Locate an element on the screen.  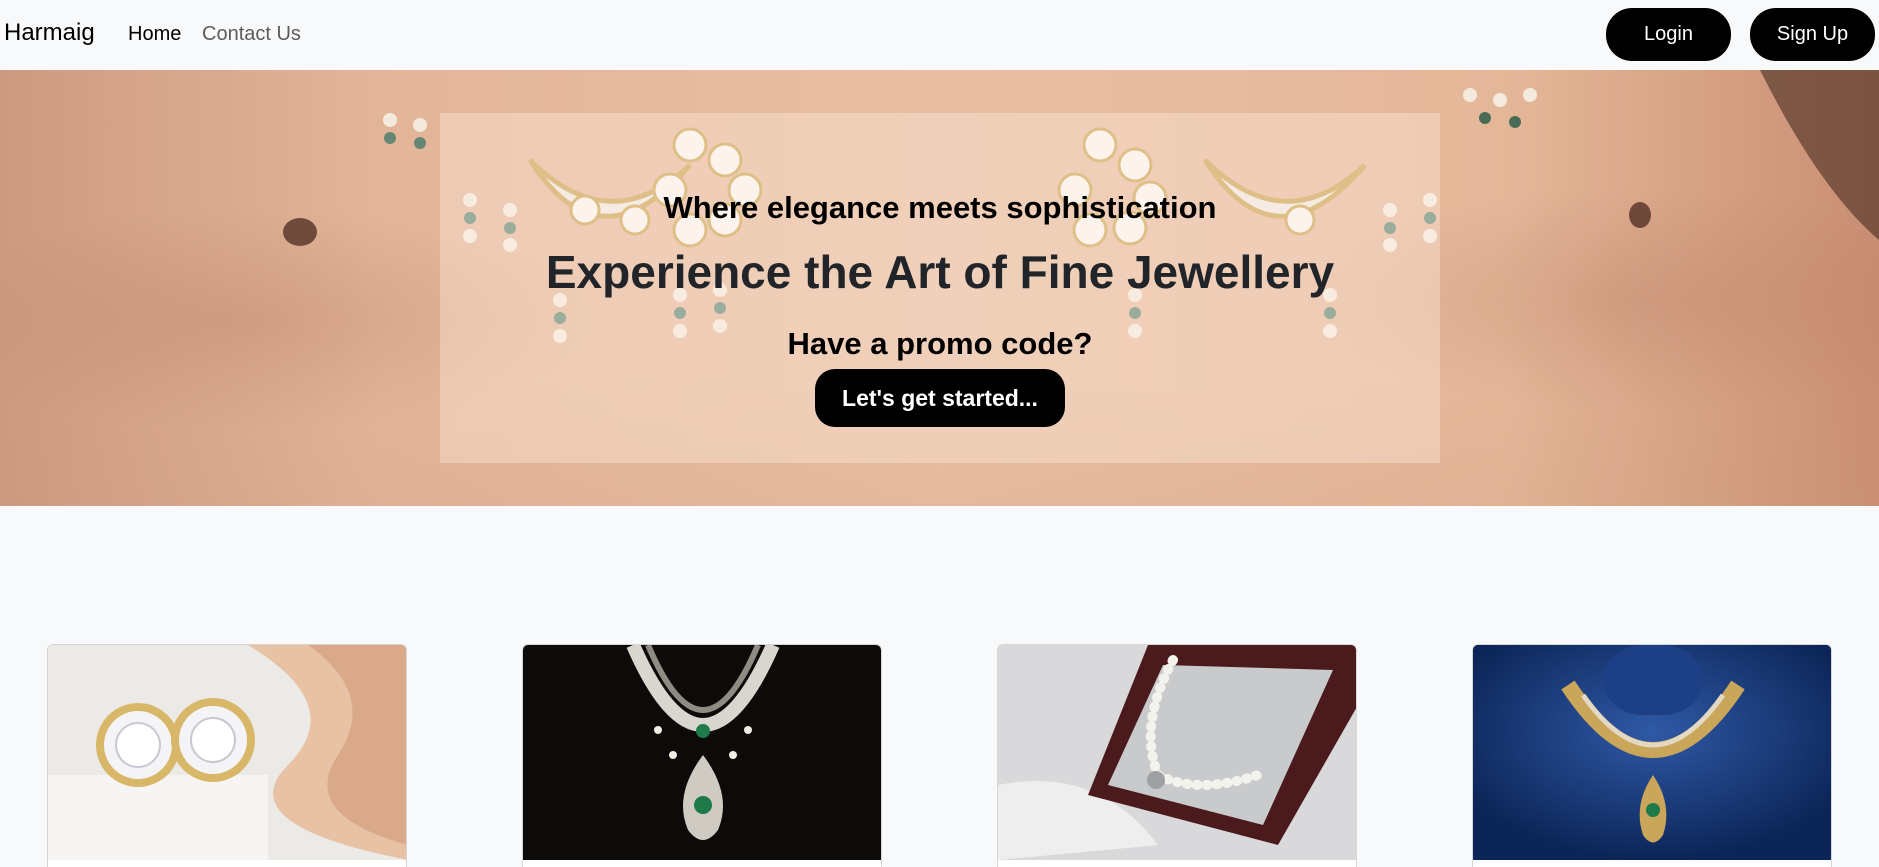
nav-link-home: Home is located at coordinates (154, 34).